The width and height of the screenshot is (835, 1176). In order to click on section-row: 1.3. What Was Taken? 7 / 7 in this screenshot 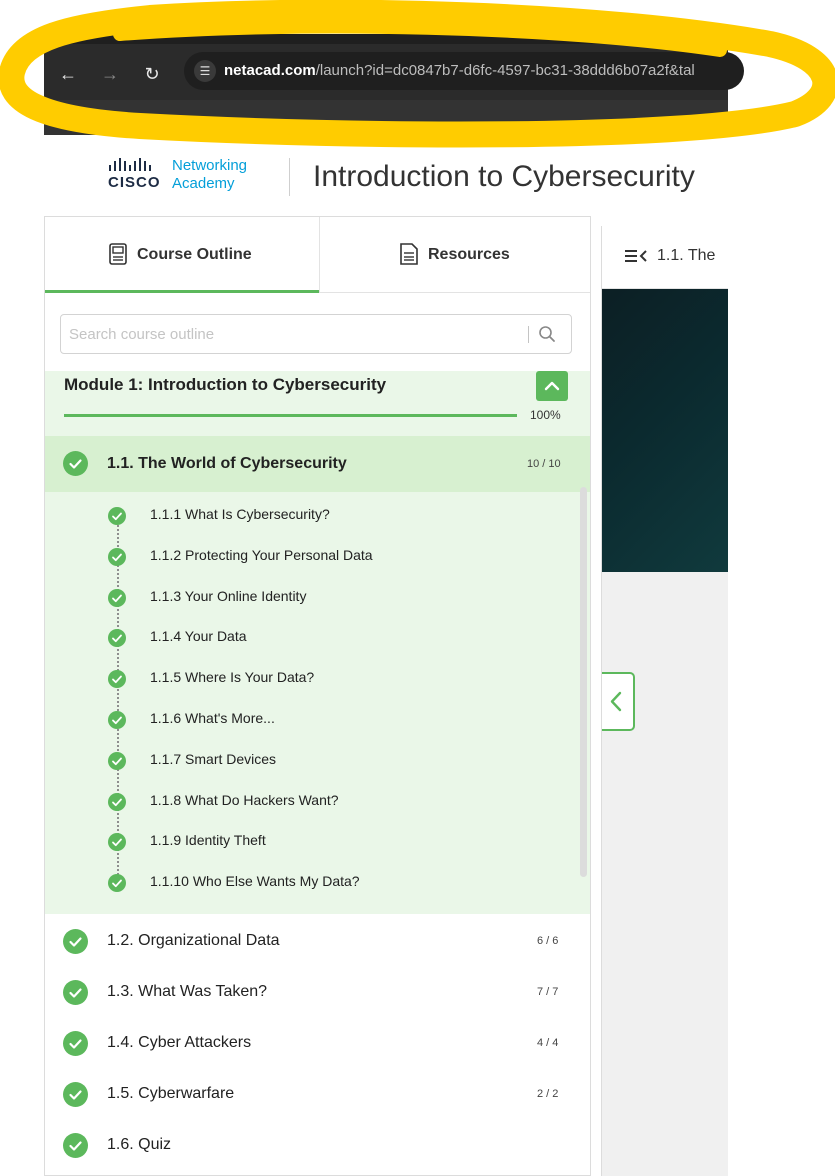, I will do `click(317, 992)`.